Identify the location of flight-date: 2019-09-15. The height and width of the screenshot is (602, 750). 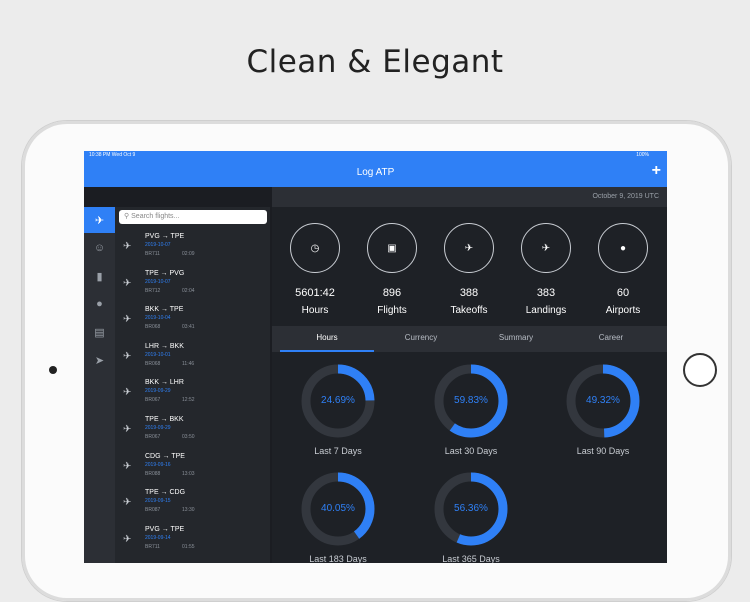
(158, 501).